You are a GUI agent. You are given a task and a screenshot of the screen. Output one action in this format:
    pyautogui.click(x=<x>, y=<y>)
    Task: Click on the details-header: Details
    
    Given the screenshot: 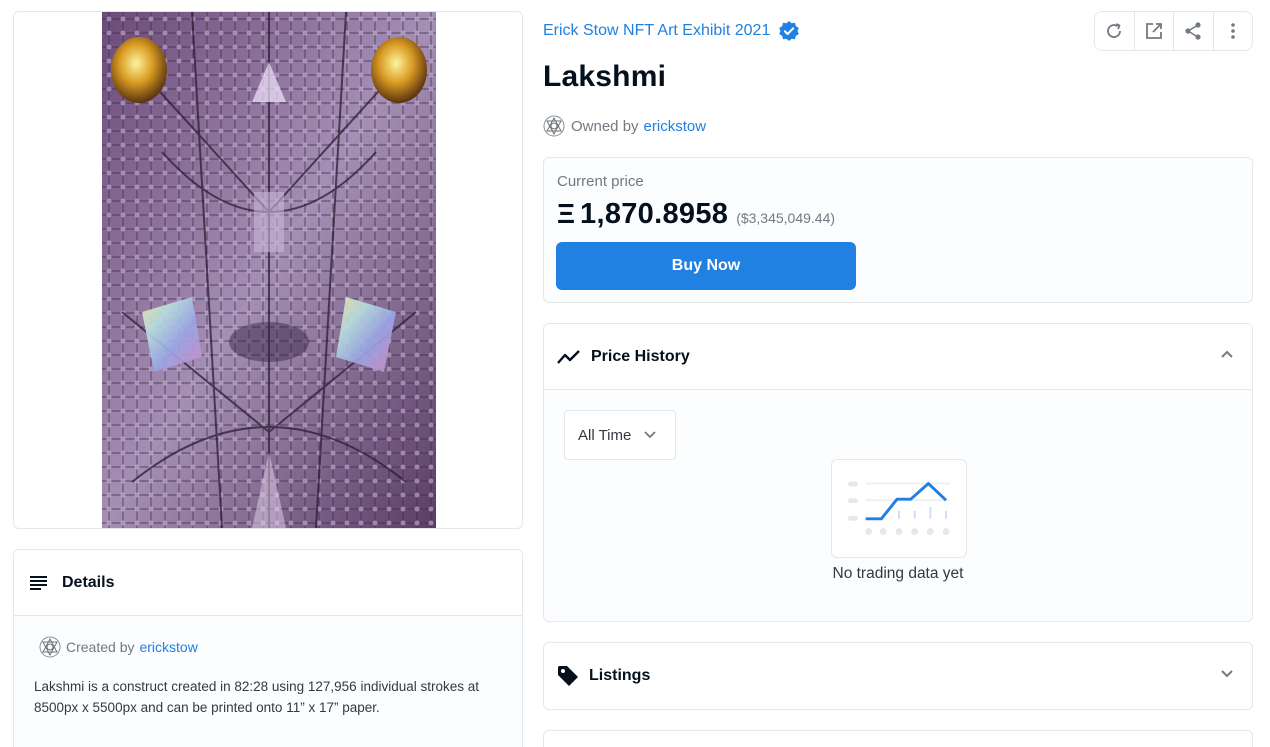 What is the action you would take?
    pyautogui.click(x=268, y=583)
    